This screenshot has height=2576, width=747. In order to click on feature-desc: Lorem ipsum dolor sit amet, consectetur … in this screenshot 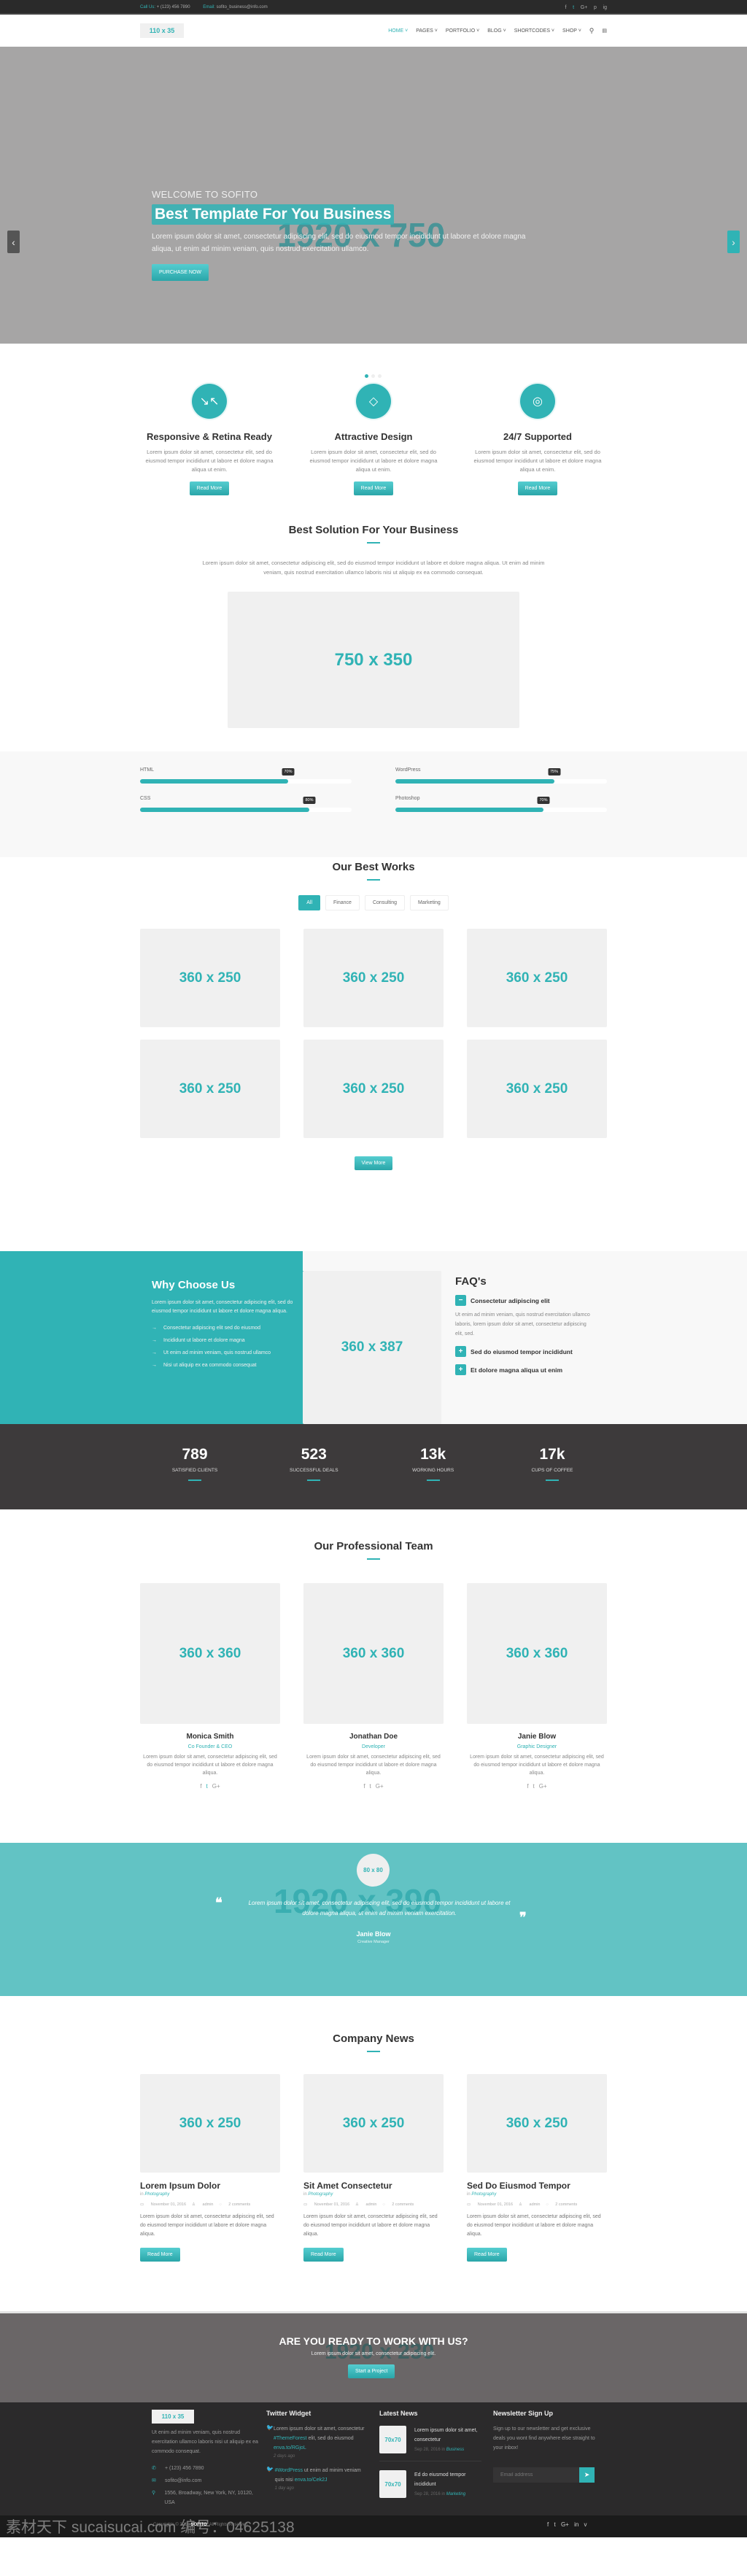, I will do `click(209, 461)`.